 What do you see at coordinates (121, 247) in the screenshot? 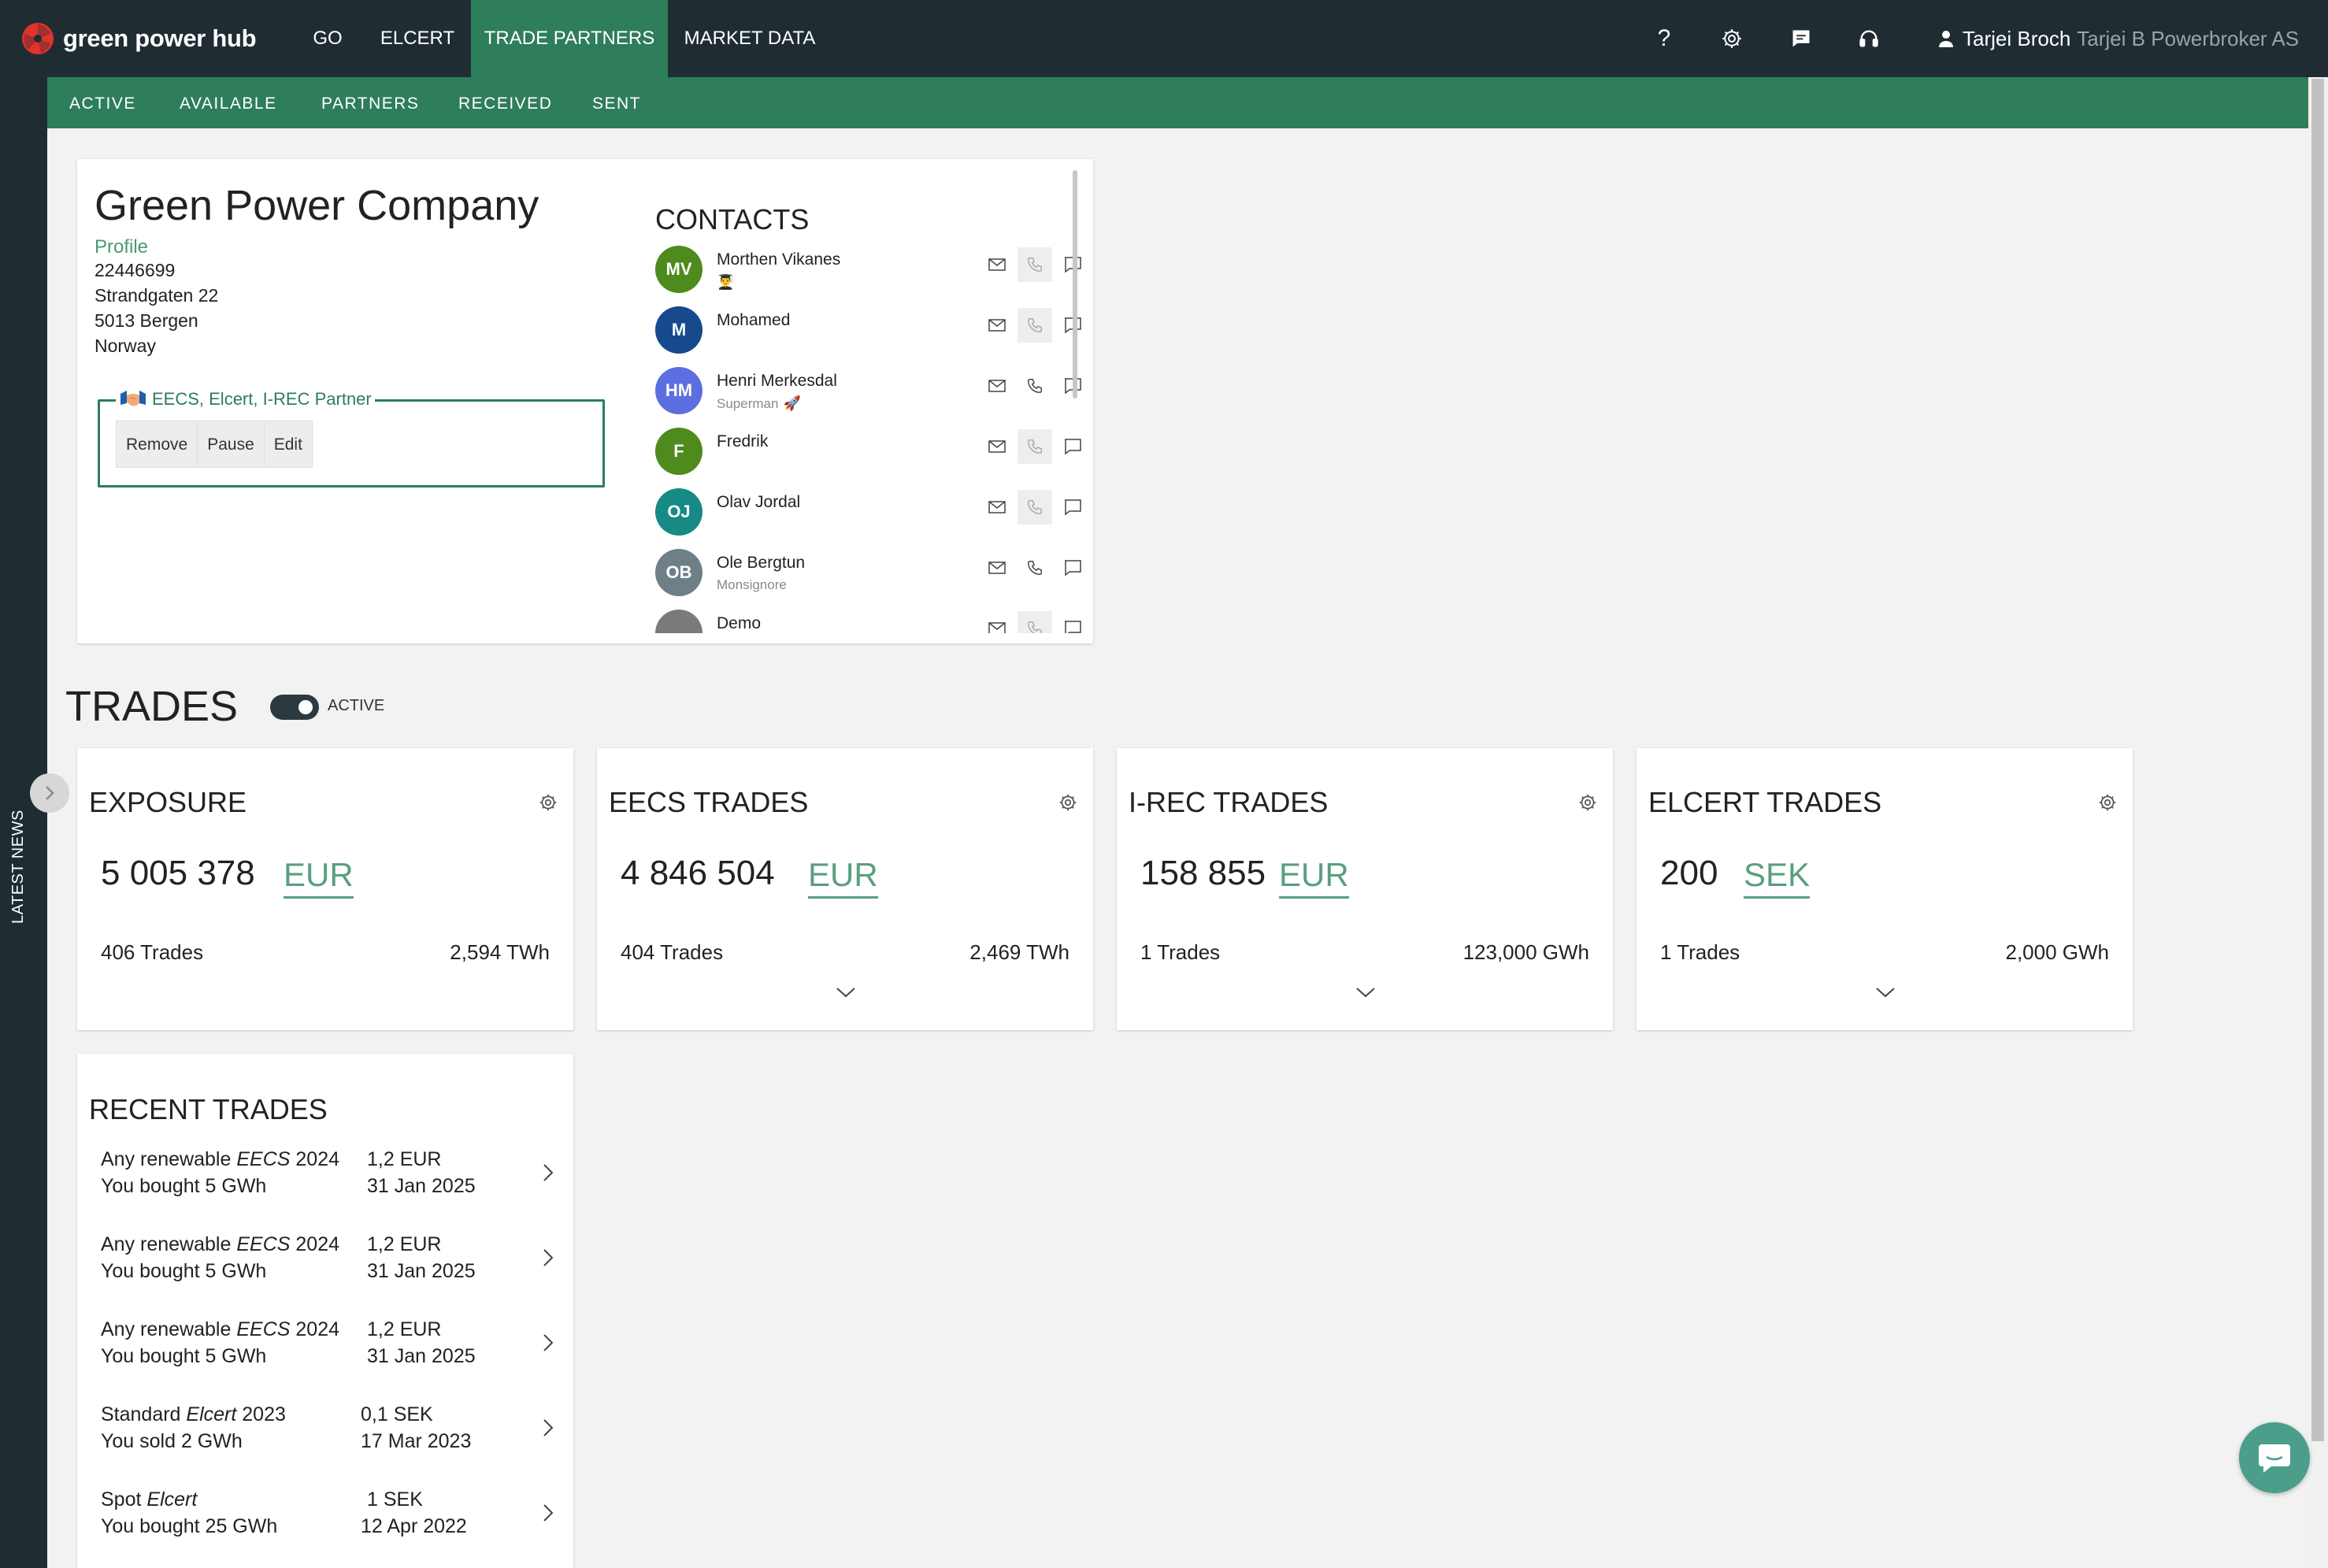
I see `profile-link: Profile` at bounding box center [121, 247].